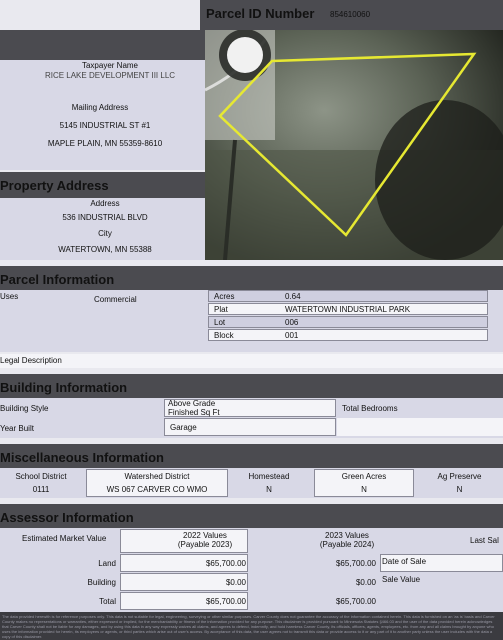  What do you see at coordinates (57, 279) in the screenshot?
I see `parcel-info-title: Parcel Information` at bounding box center [57, 279].